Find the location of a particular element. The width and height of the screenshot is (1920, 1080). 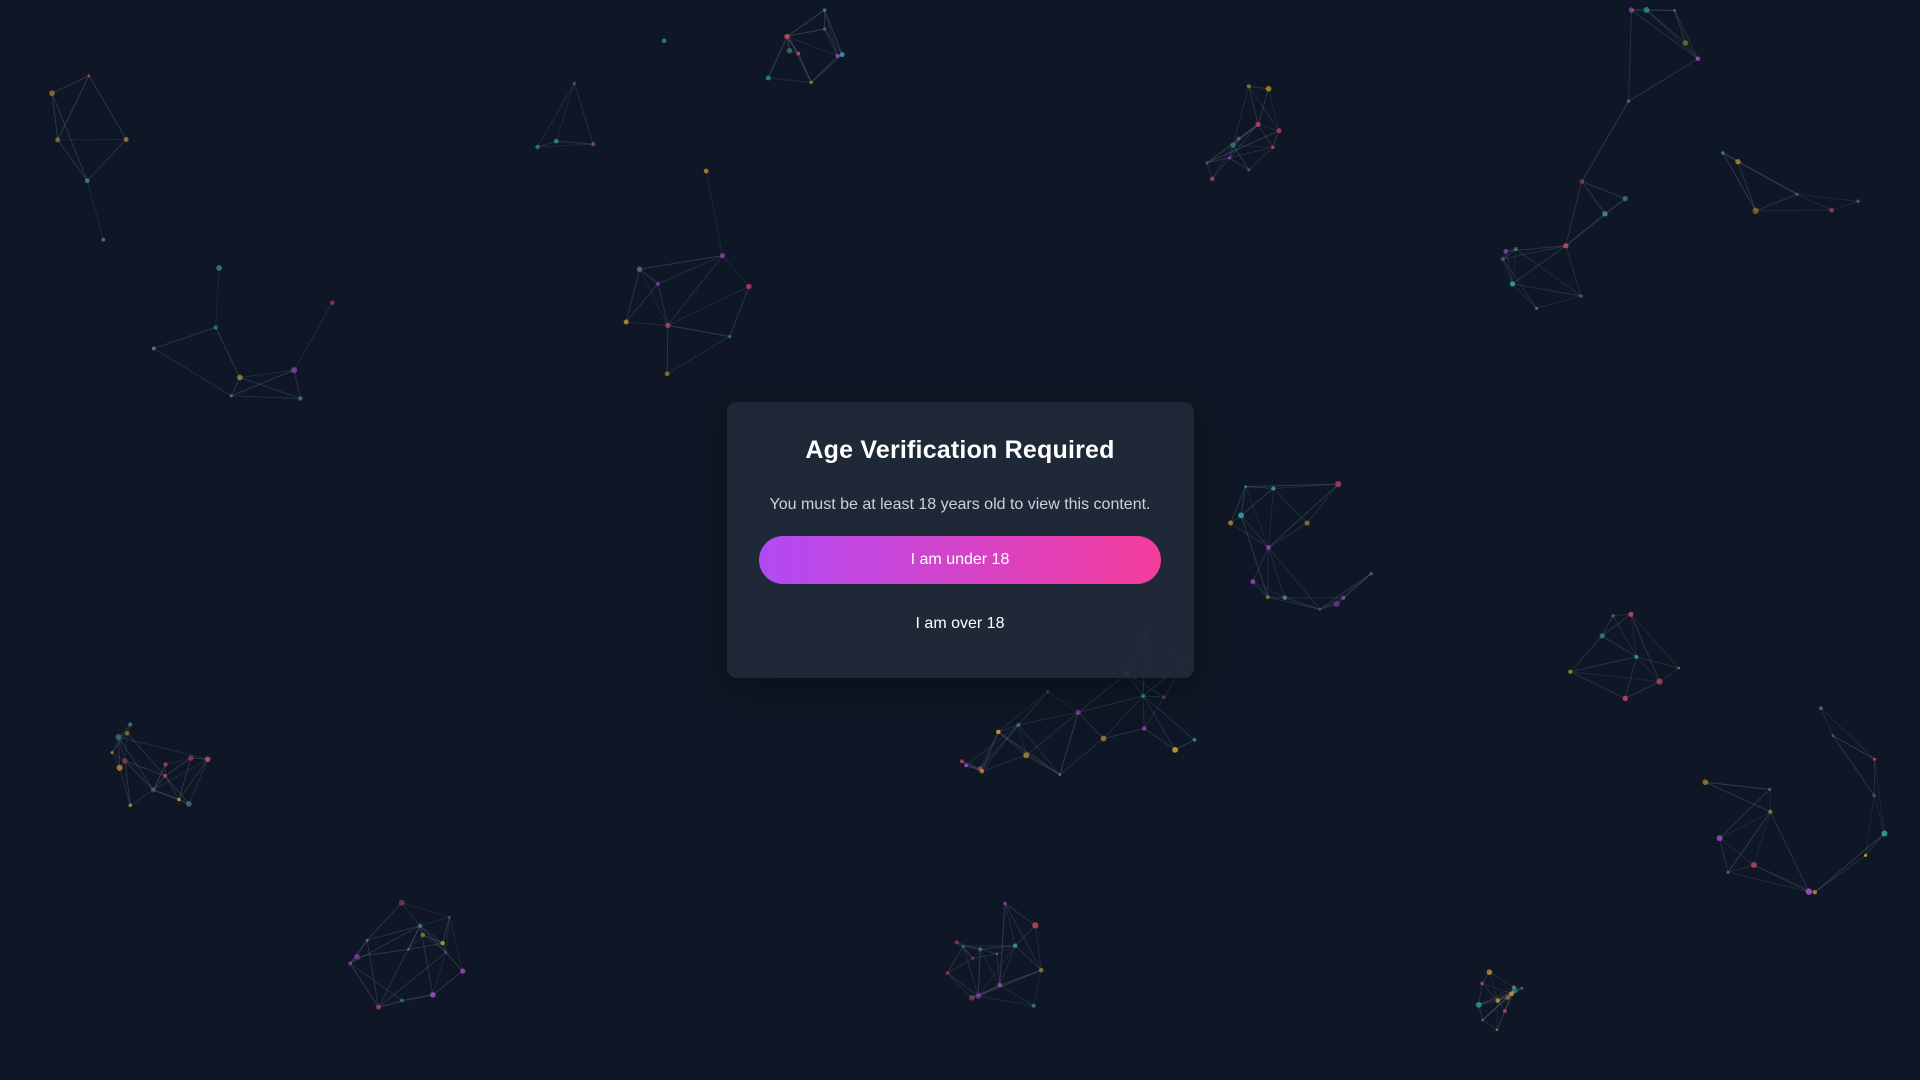

over-18-button: I am over 18 is located at coordinates (960, 624).